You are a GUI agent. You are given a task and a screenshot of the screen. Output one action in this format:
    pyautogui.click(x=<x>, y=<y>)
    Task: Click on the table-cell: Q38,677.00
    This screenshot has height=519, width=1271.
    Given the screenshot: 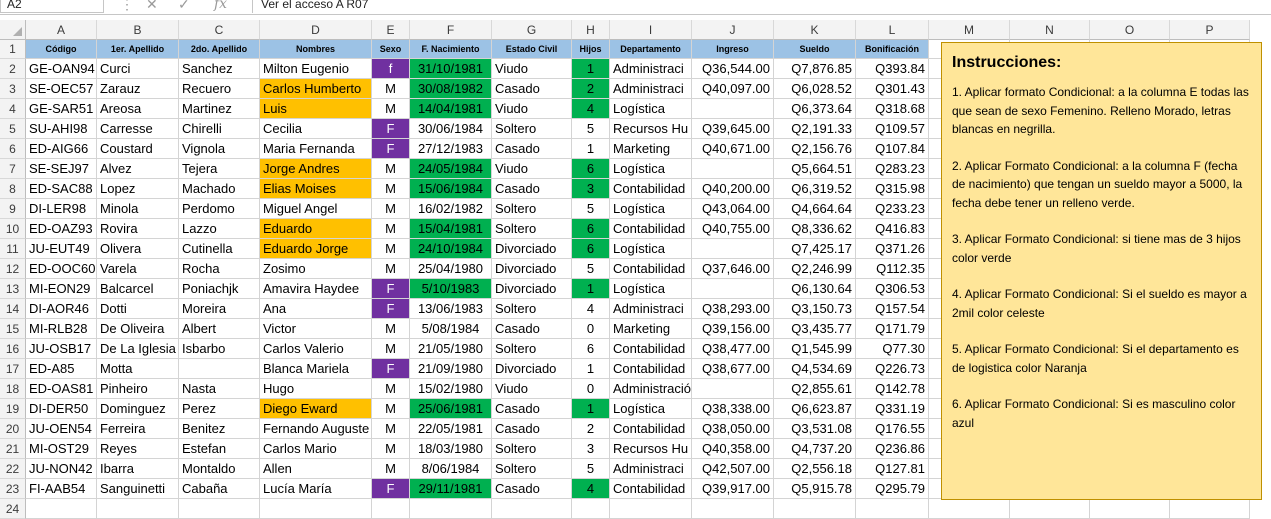 What is the action you would take?
    pyautogui.click(x=733, y=369)
    